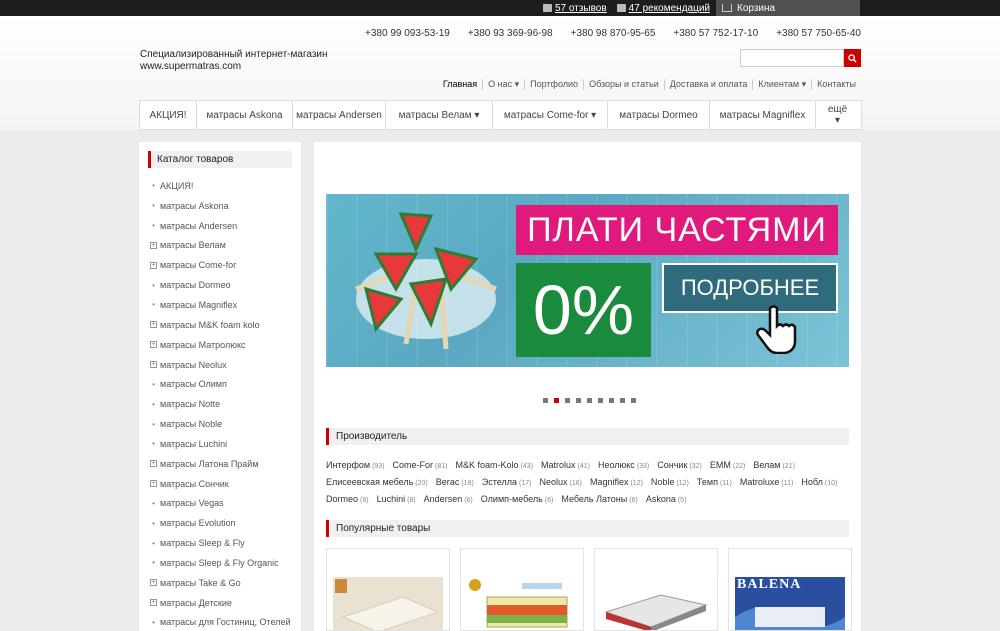  Describe the element at coordinates (224, 504) in the screenshot. I see `catalog-item: • матрасы Vegas` at that location.